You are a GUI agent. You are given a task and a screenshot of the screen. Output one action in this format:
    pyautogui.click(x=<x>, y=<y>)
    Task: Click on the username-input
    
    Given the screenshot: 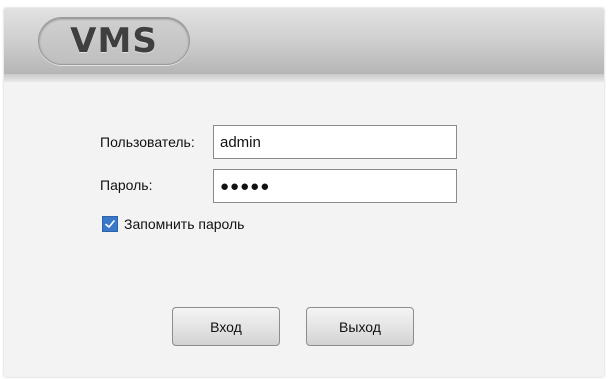 What is the action you would take?
    pyautogui.click(x=335, y=142)
    